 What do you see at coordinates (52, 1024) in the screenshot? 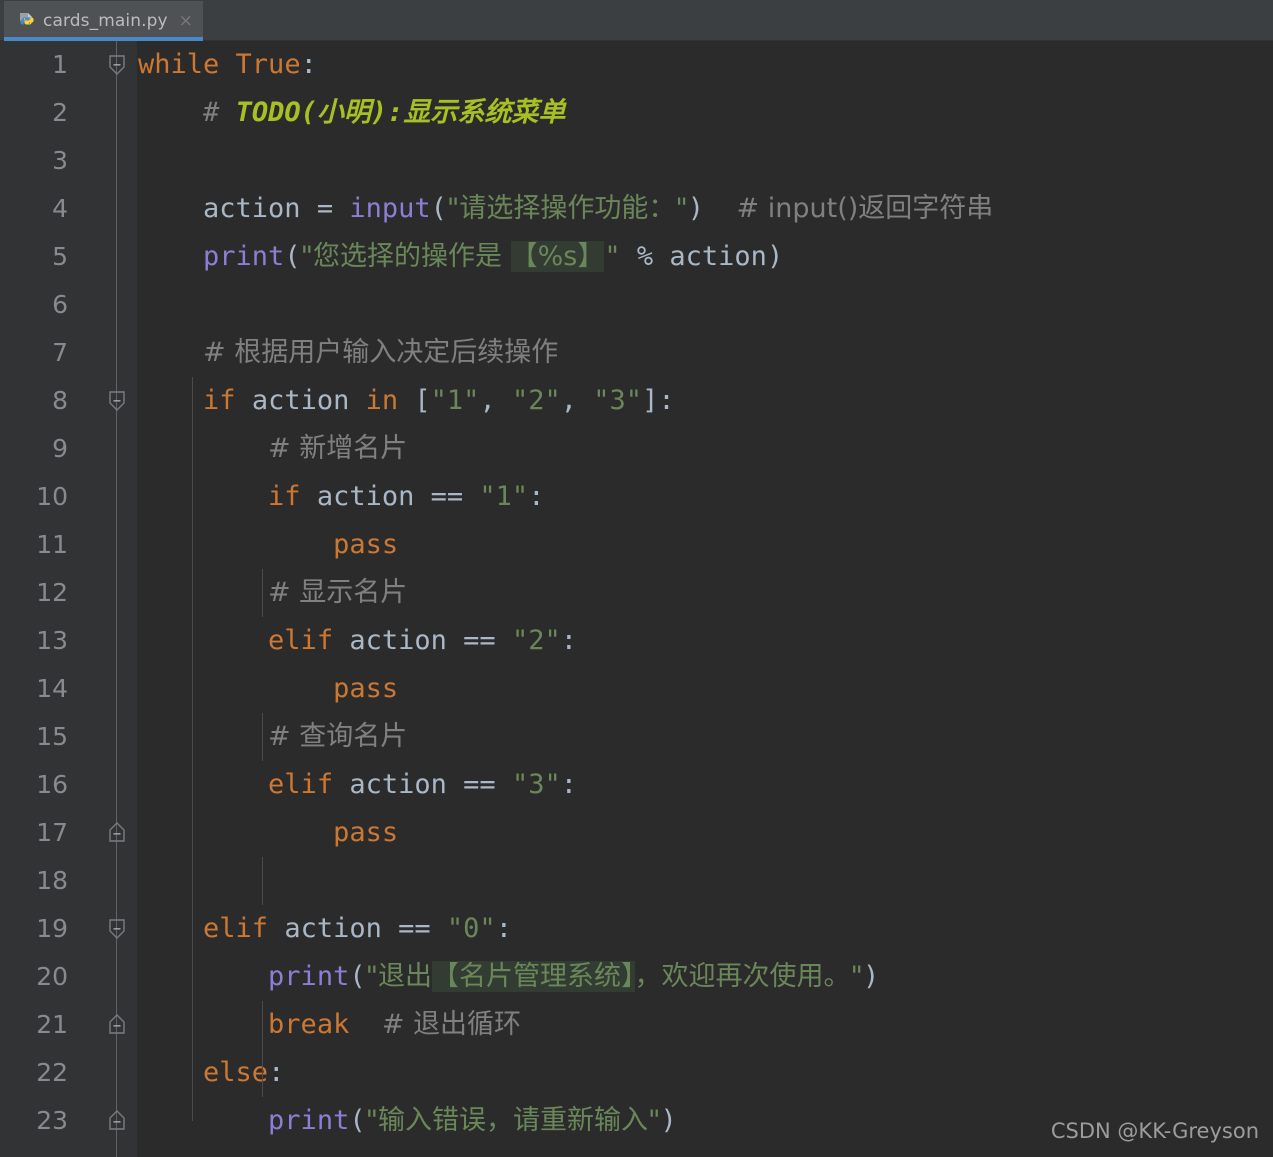
I see `line-number: 21` at bounding box center [52, 1024].